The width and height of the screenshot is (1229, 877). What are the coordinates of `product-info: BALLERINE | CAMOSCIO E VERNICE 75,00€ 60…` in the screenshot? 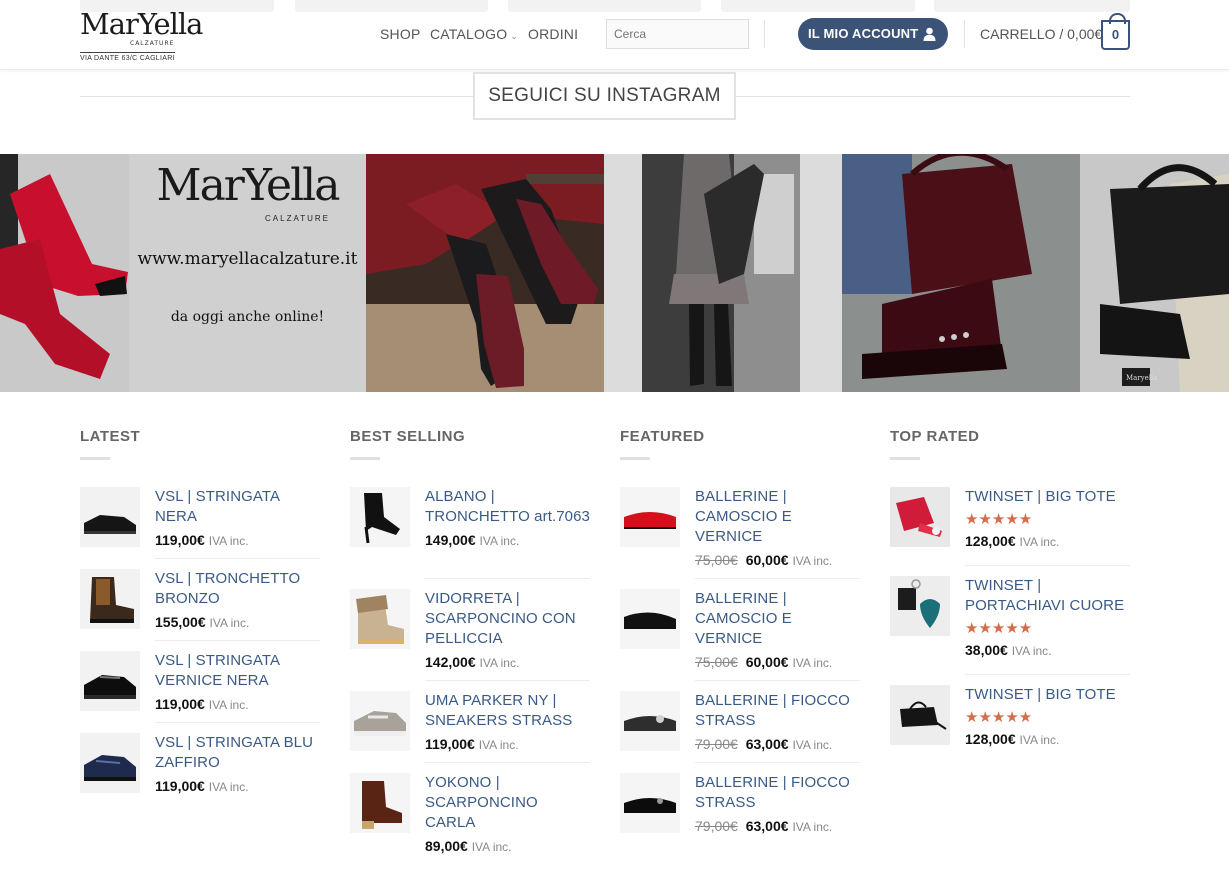 It's located at (777, 631).